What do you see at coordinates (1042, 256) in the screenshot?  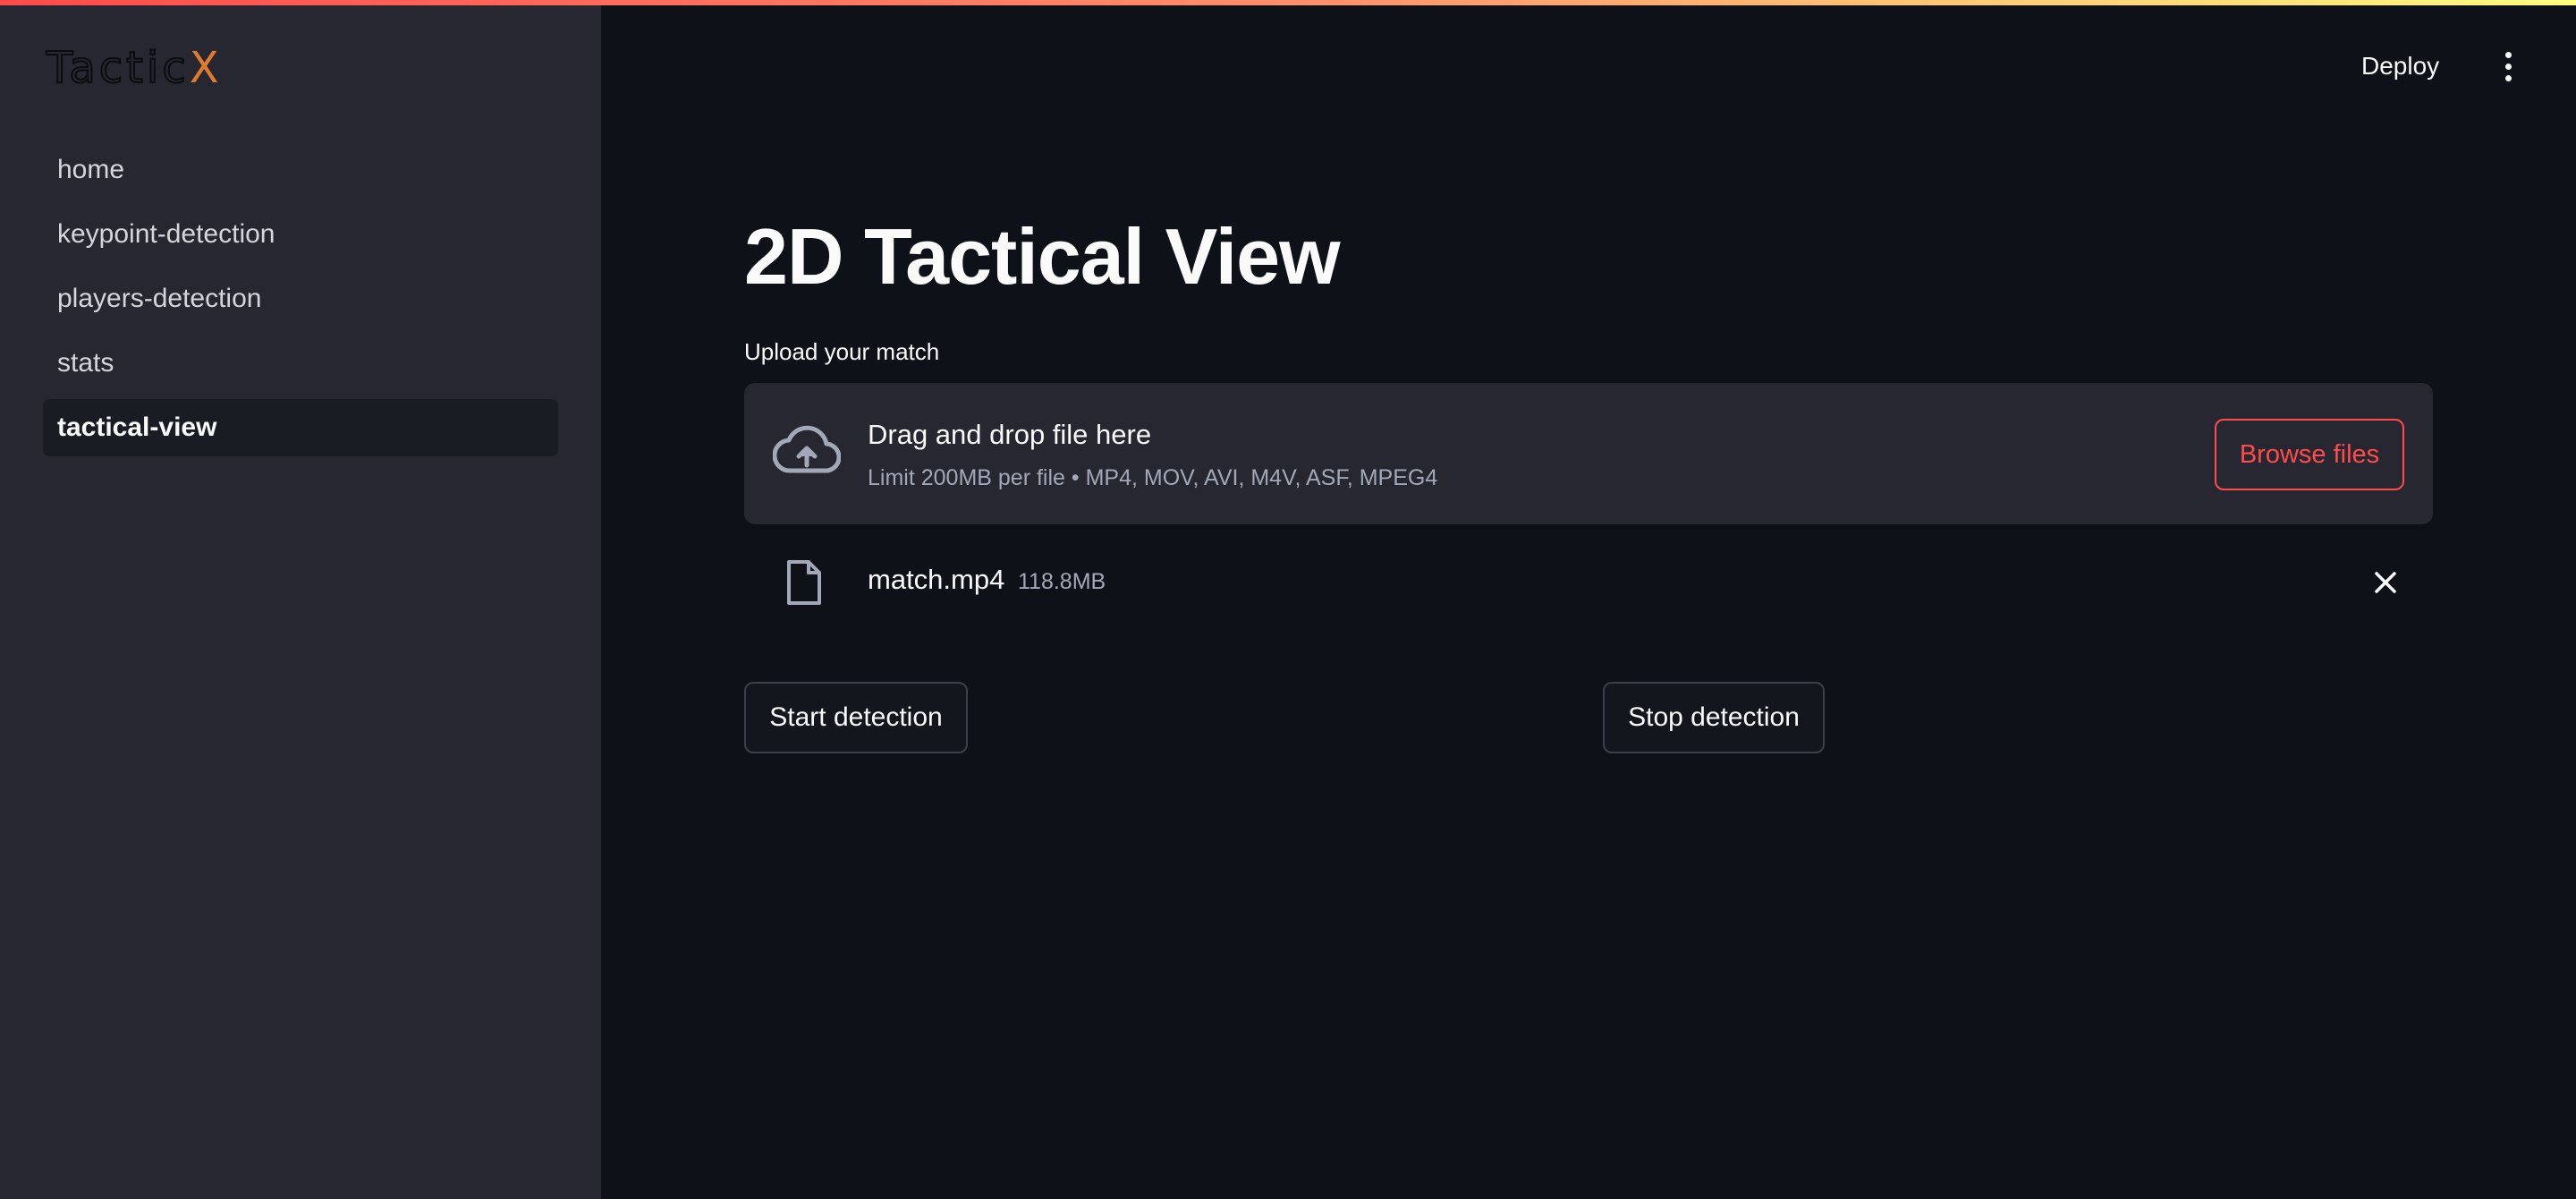 I see `page-title: 2D Tactical View` at bounding box center [1042, 256].